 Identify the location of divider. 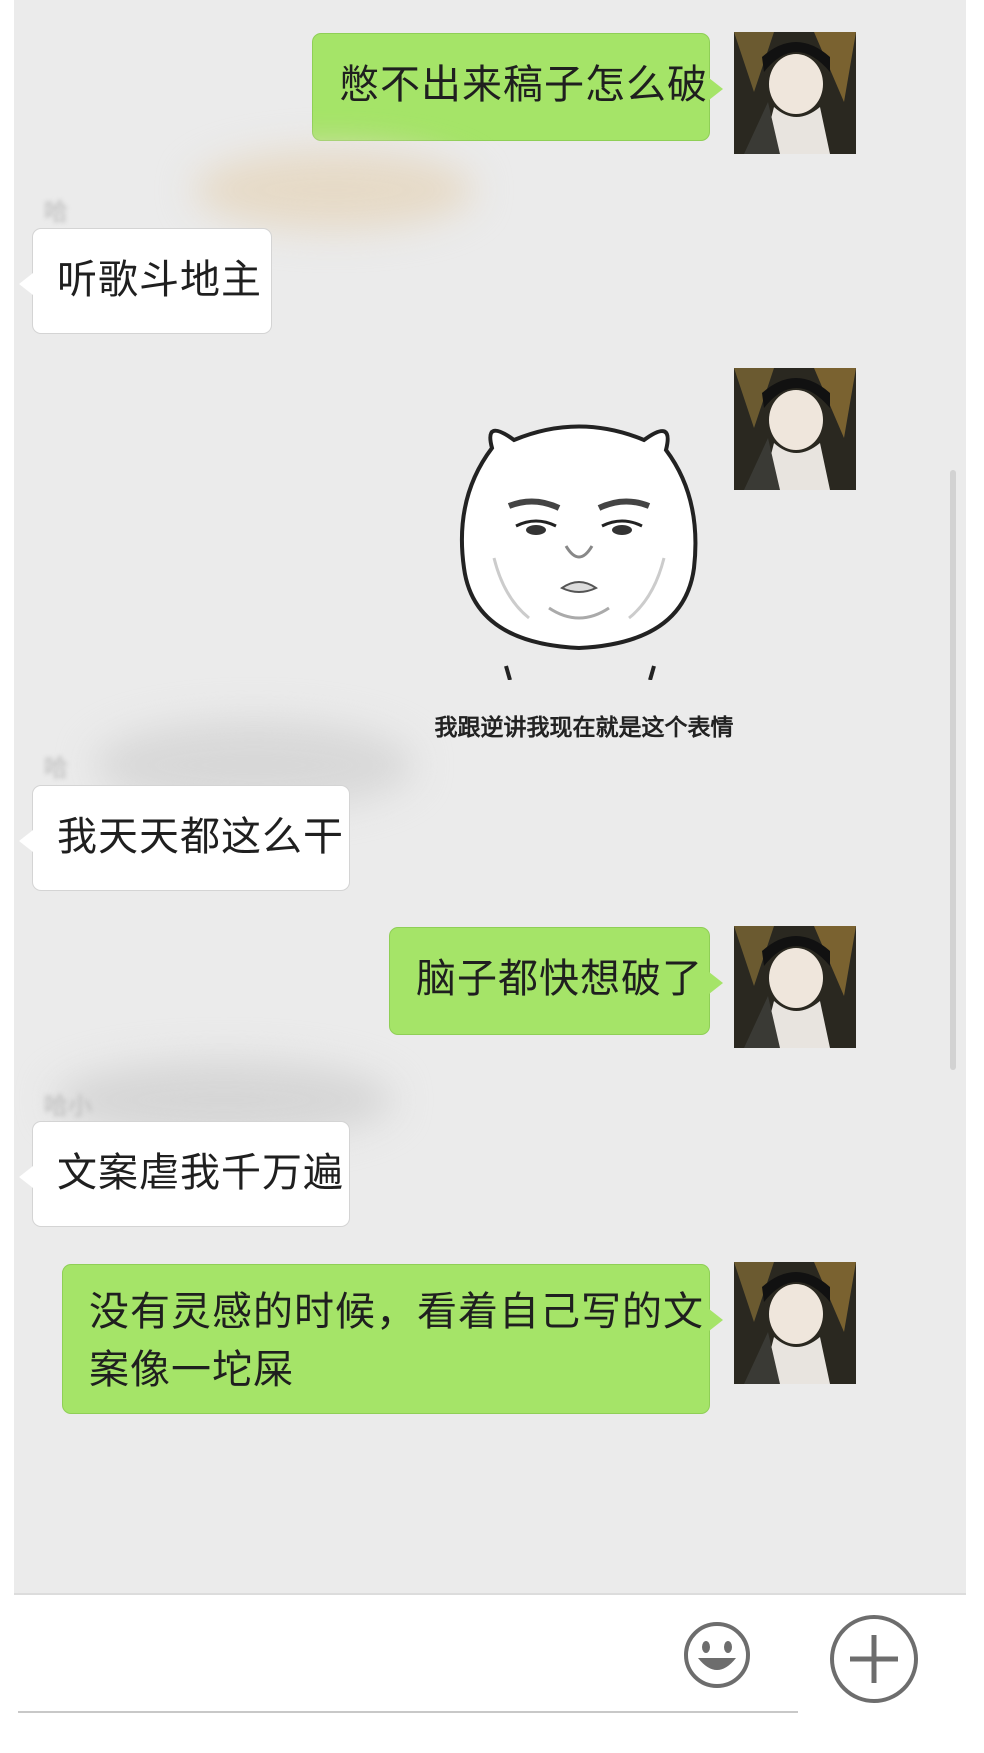
(490, 1594).